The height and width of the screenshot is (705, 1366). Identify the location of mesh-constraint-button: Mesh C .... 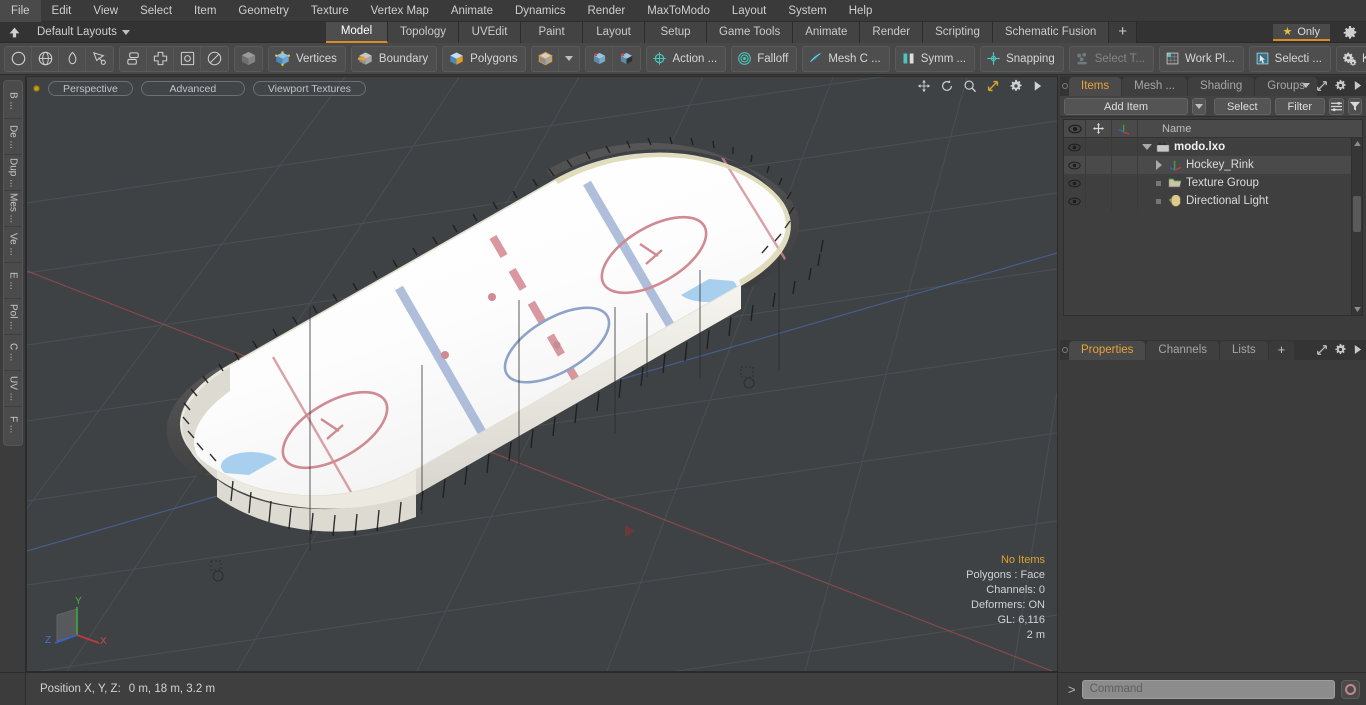
(846, 58).